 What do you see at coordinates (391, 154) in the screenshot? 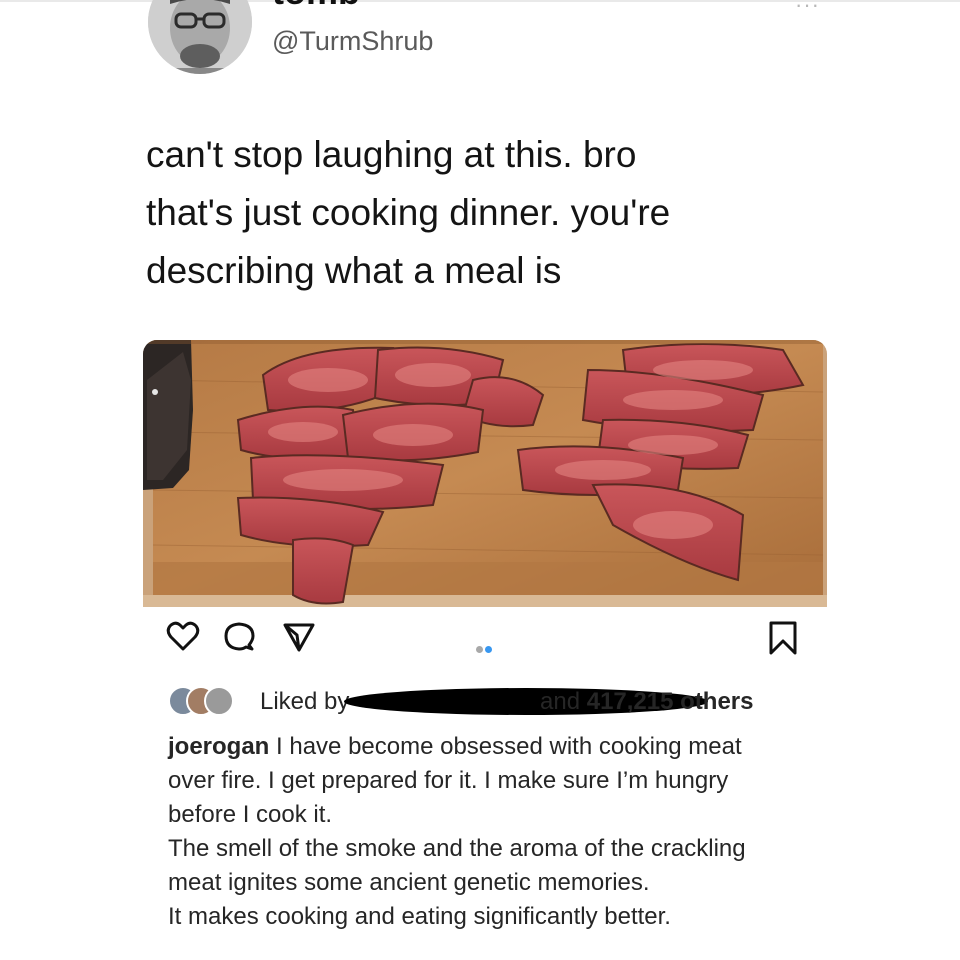
I see `tweet-text-line: can't stop laughing at this. bro` at bounding box center [391, 154].